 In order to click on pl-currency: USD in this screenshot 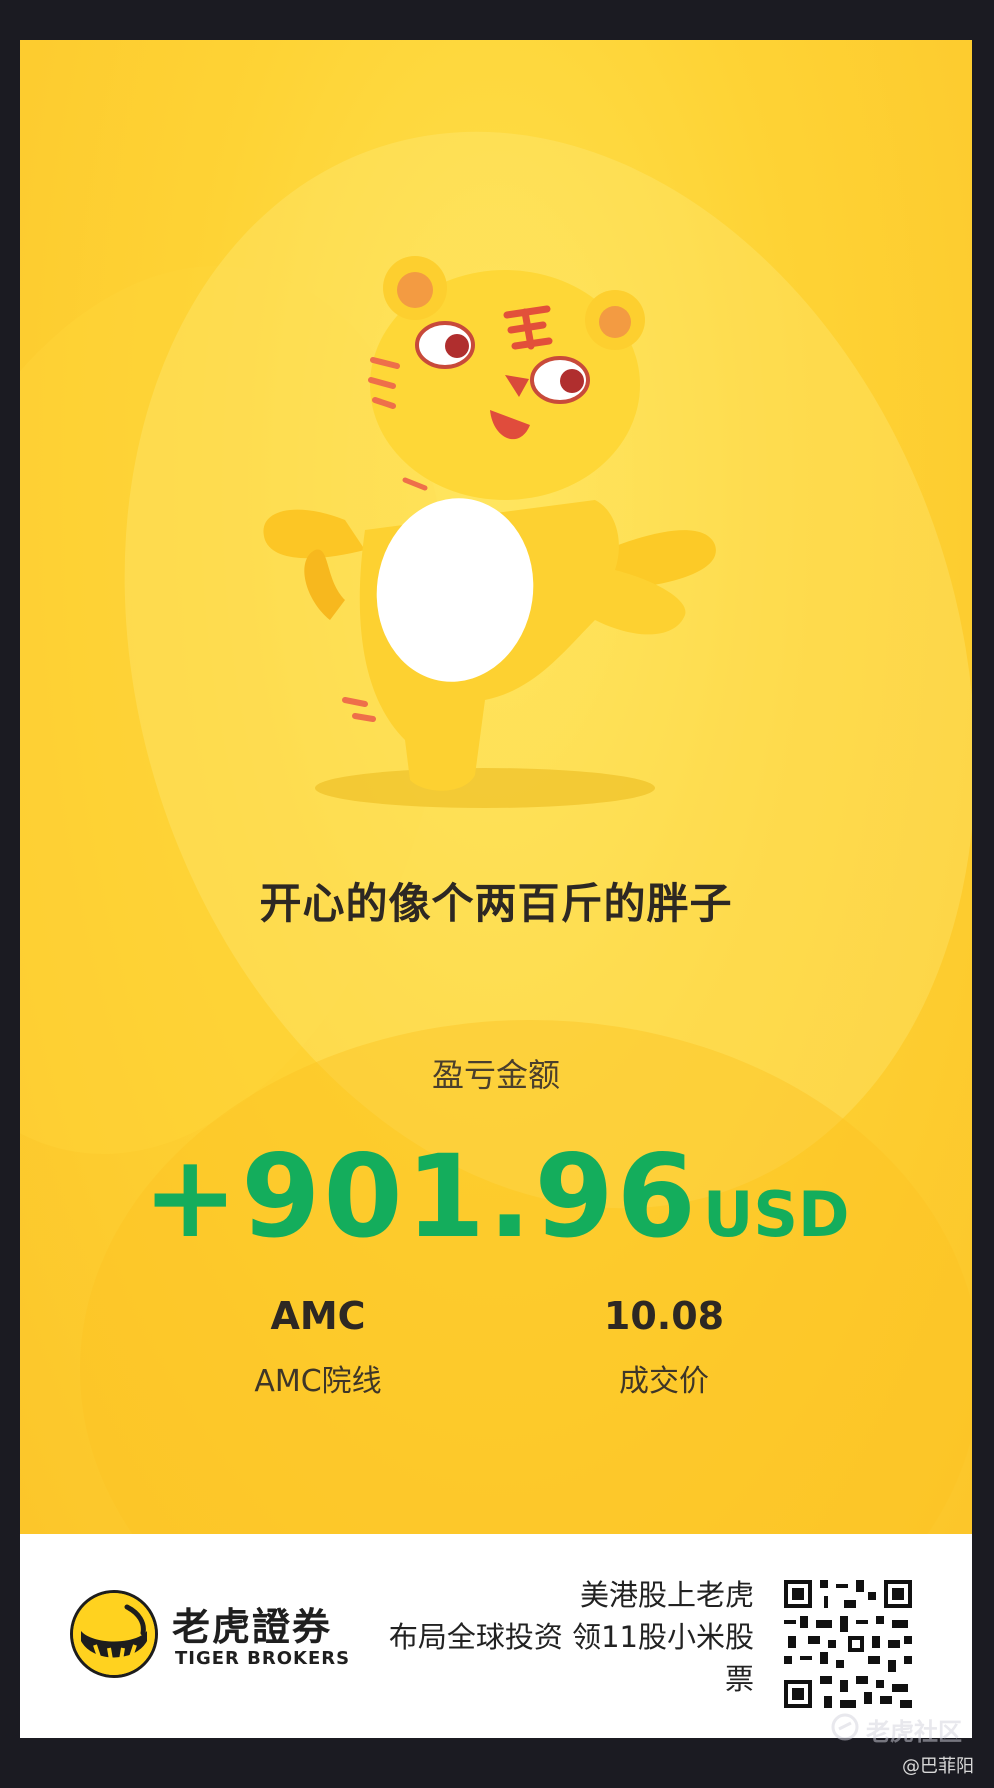, I will do `click(776, 1214)`.